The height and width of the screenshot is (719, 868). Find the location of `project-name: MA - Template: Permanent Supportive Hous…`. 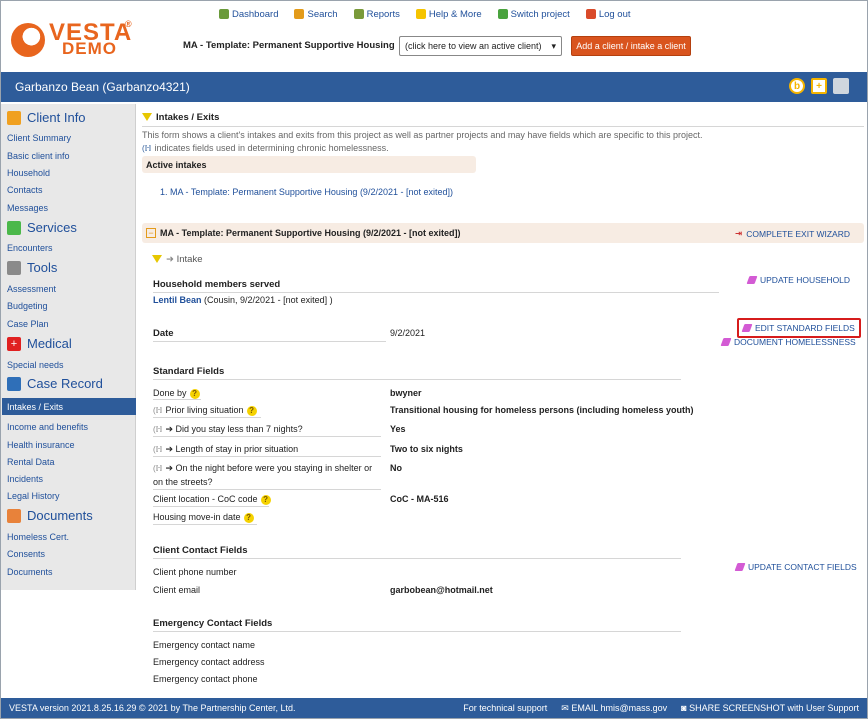

project-name: MA - Template: Permanent Supportive Hous… is located at coordinates (289, 45).